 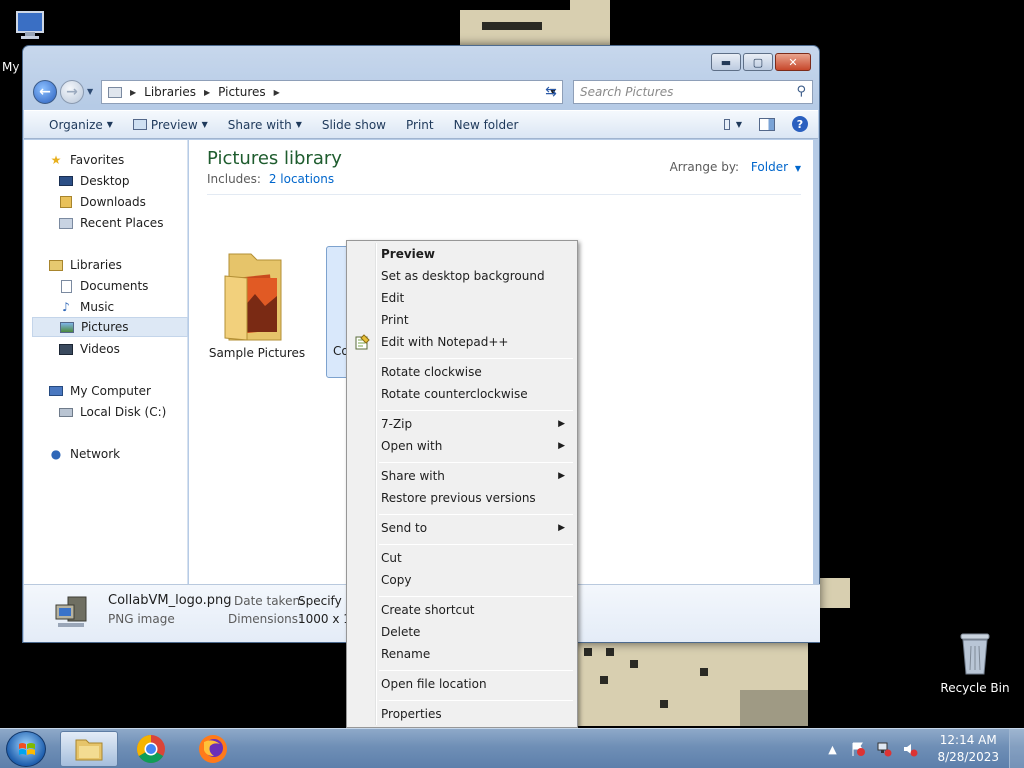 I want to click on folder-tile: Sample Pictures, so click(x=257, y=306).